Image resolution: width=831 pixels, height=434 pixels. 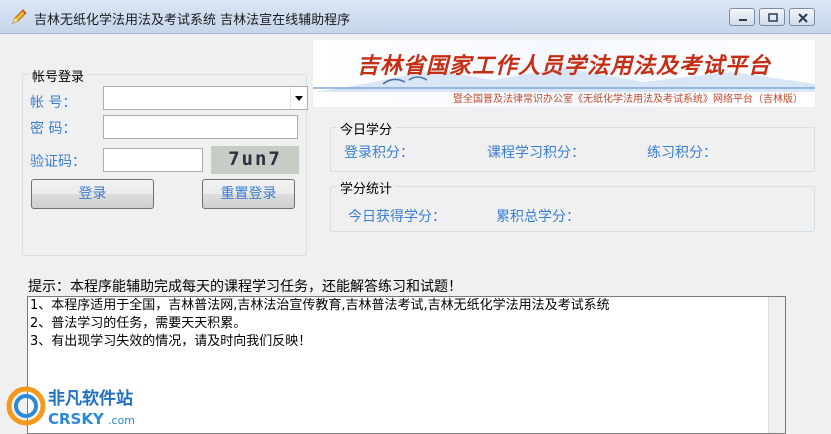 What do you see at coordinates (776, 365) in the screenshot?
I see `memo-scrollbar` at bounding box center [776, 365].